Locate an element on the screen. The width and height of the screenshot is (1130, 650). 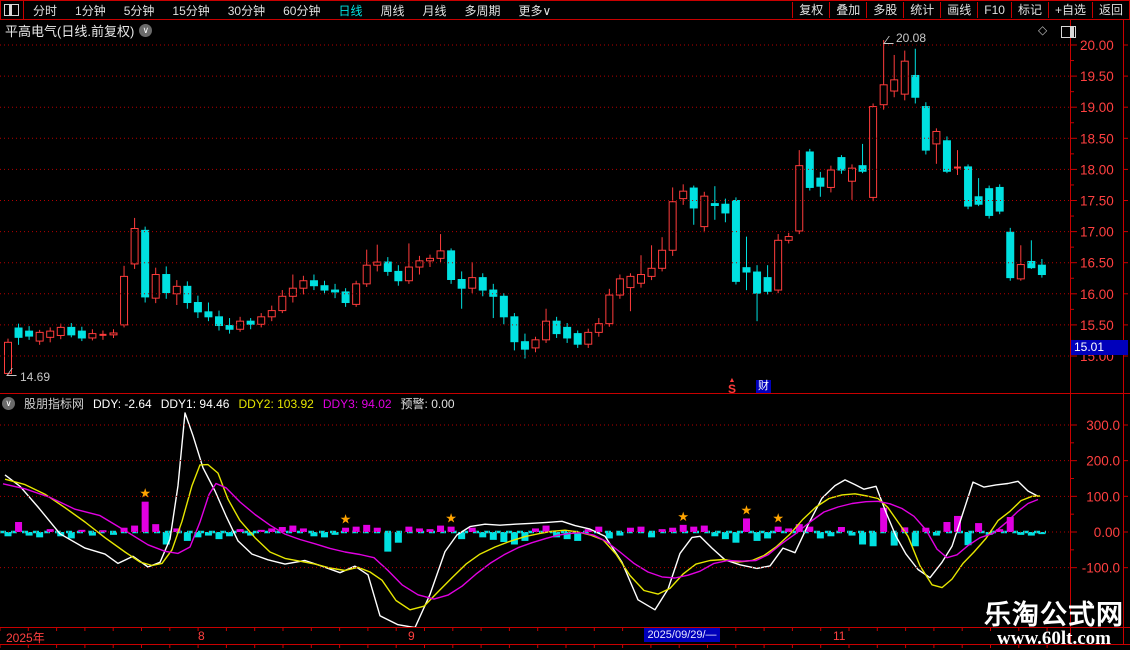
diamond-icon: ◇ is located at coordinates (1042, 30).